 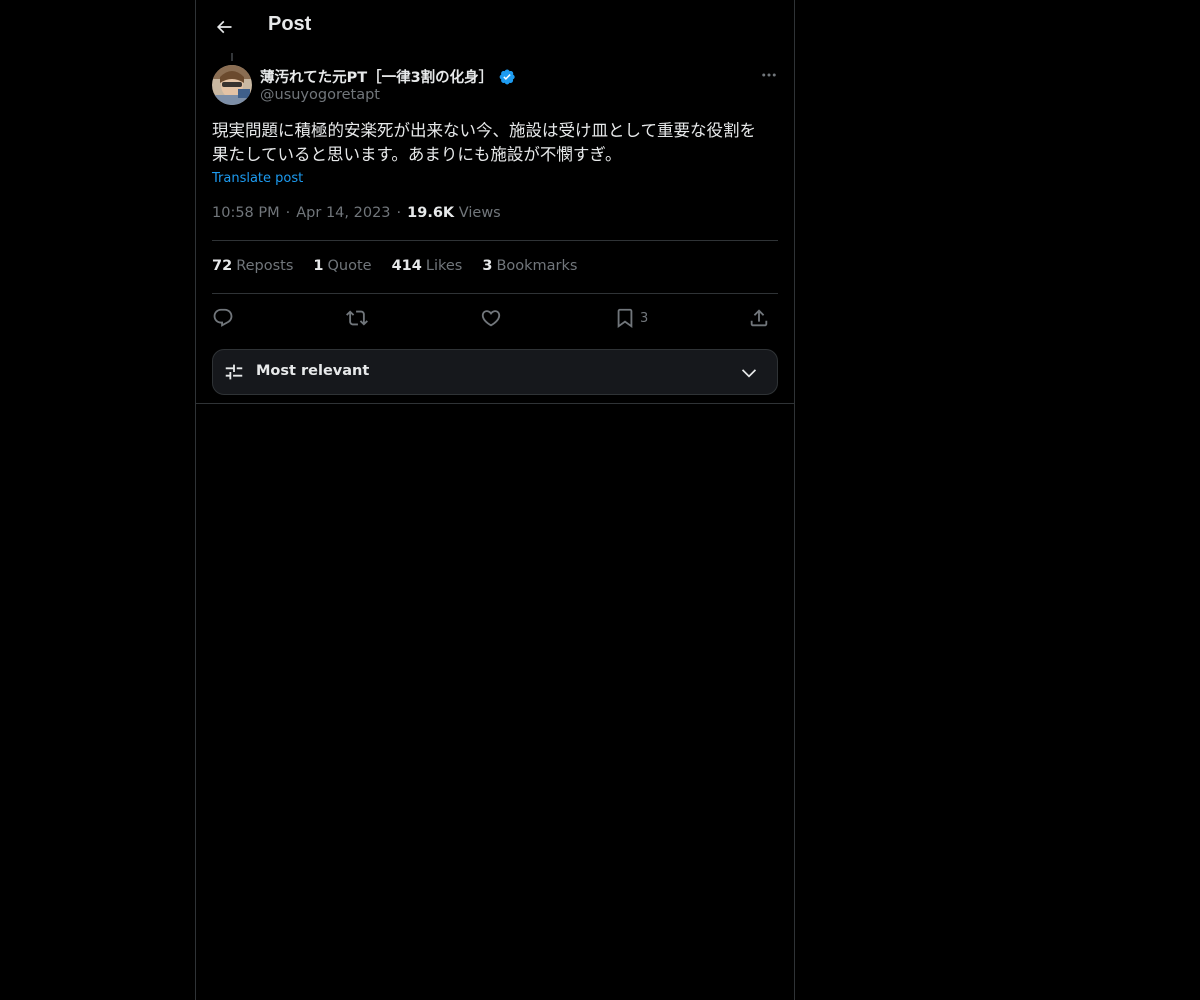 I want to click on like-button, so click(x=491, y=318).